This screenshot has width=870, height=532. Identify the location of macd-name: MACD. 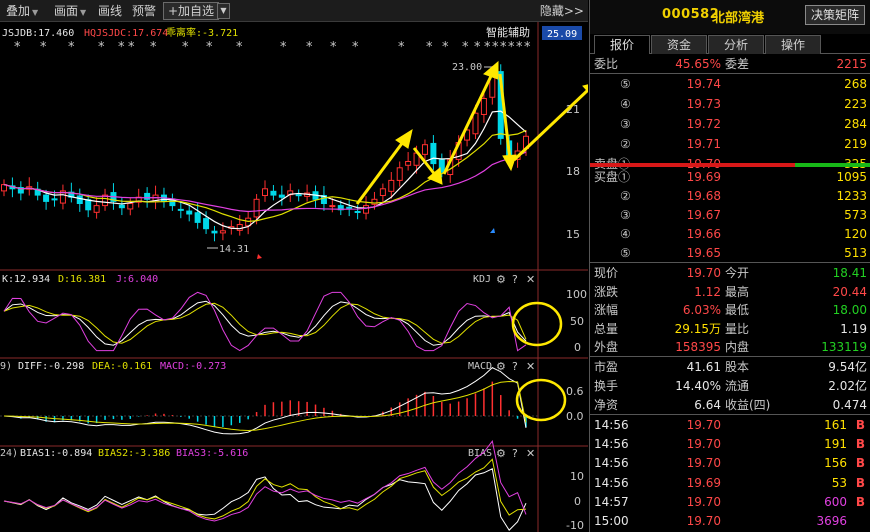
(480, 366).